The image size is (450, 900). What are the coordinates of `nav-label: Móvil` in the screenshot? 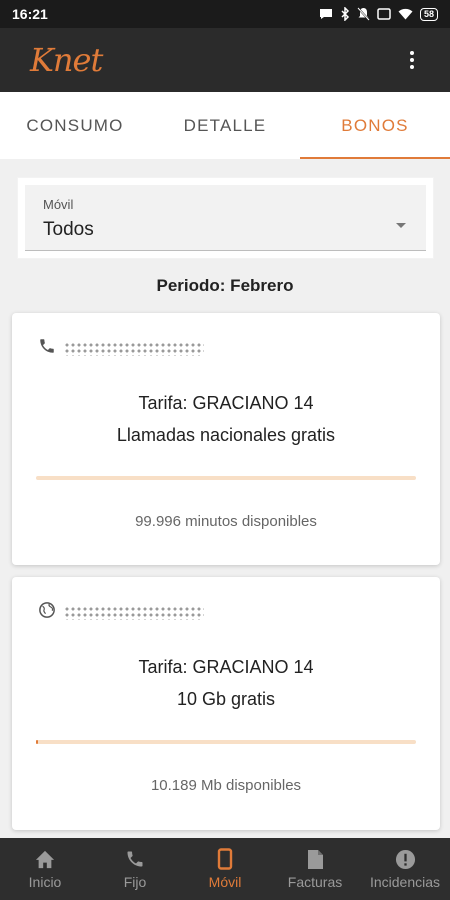 It's located at (225, 882).